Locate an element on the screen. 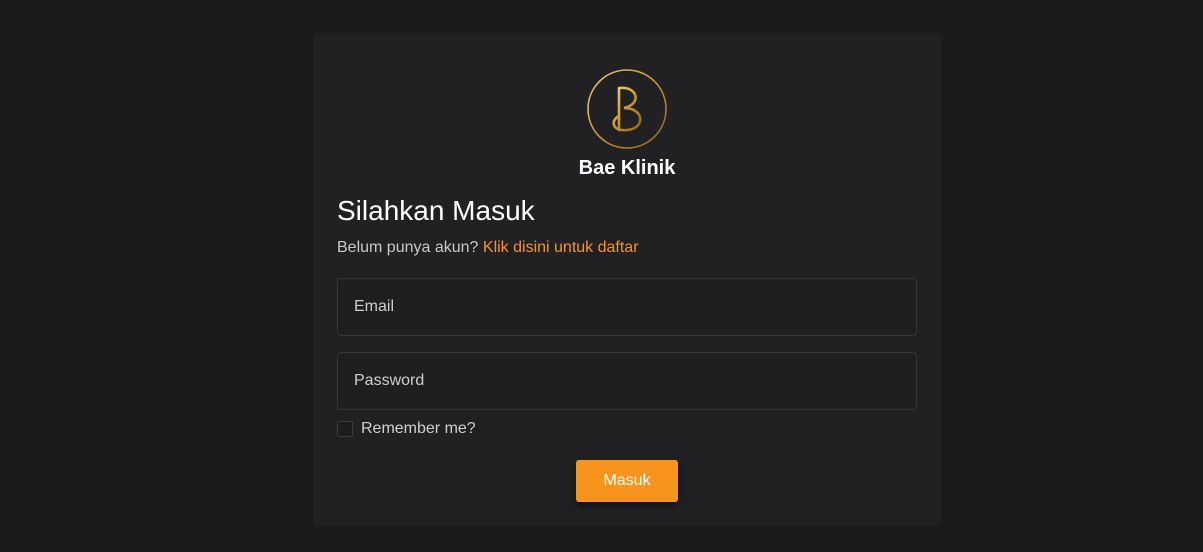 The height and width of the screenshot is (552, 1203). remember-me-row: Remember me? is located at coordinates (406, 429).